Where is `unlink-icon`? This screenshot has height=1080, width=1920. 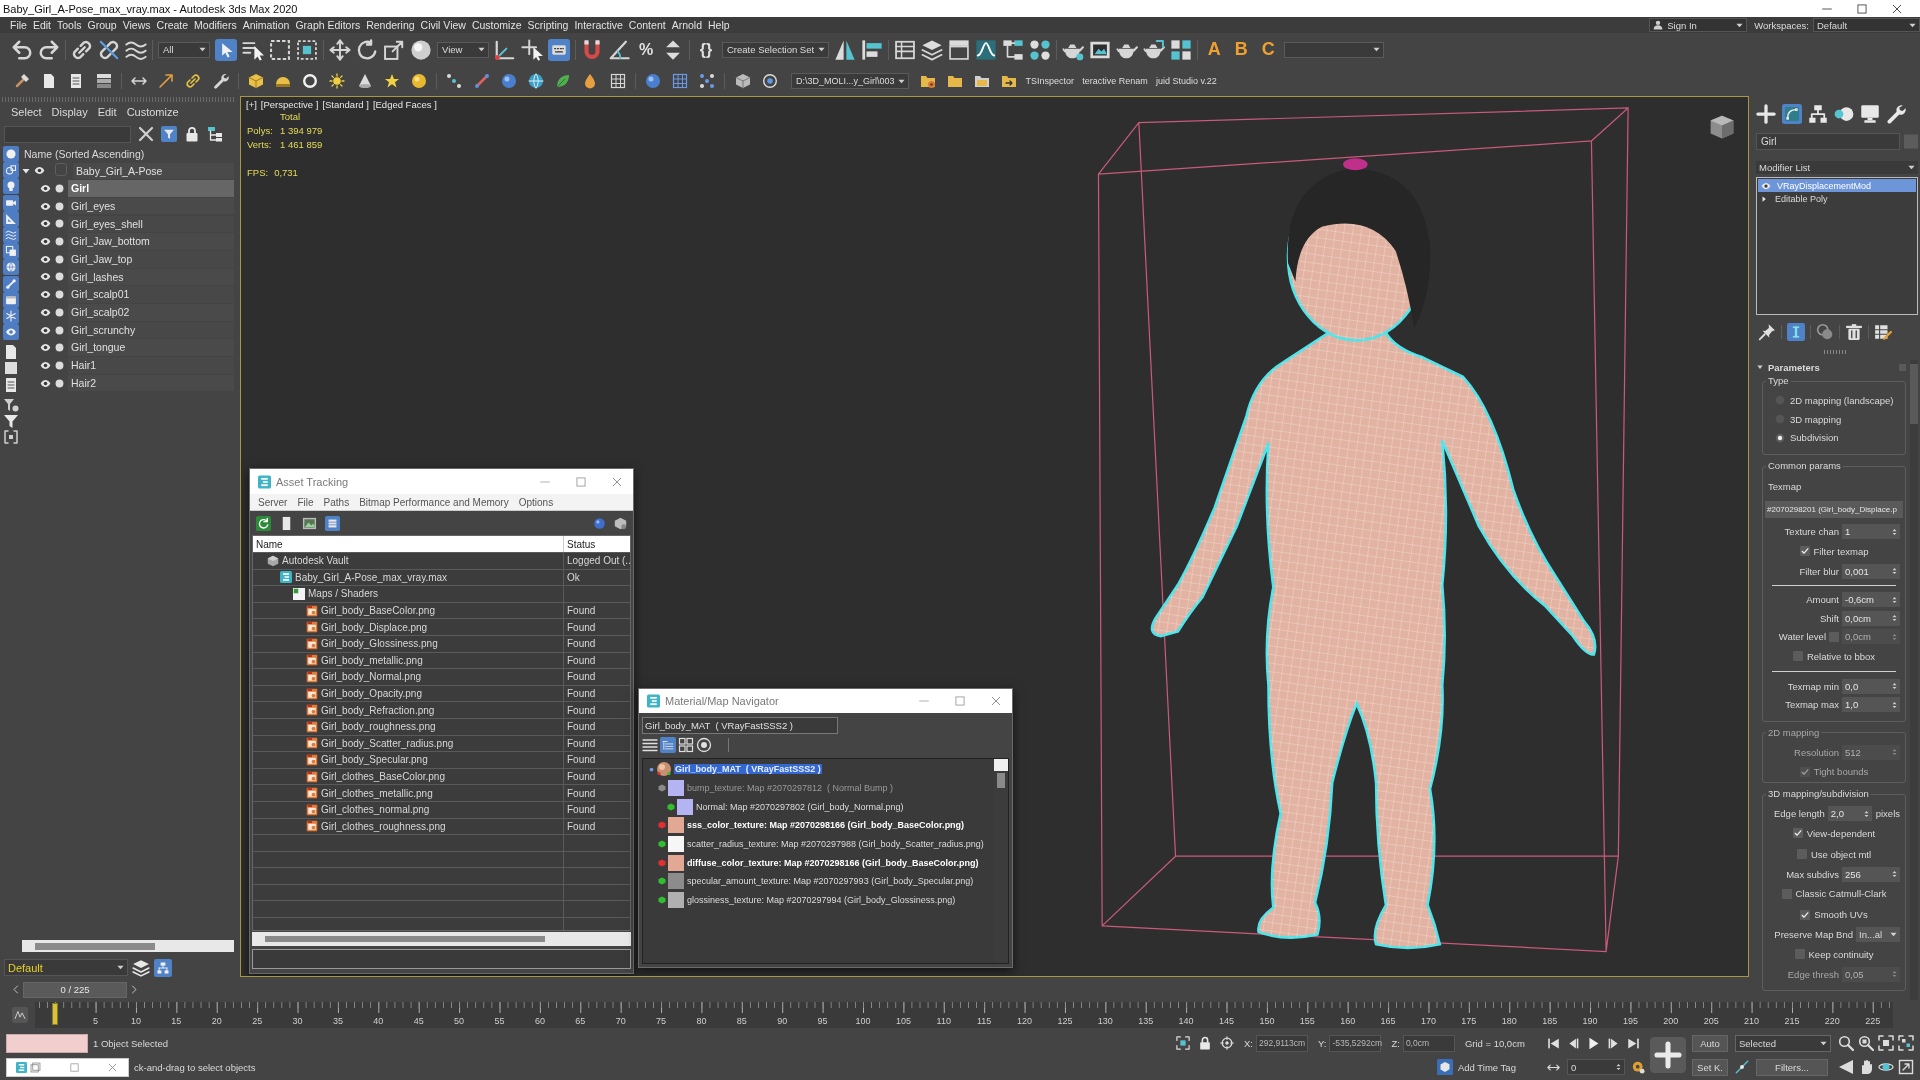
unlink-icon is located at coordinates (109, 49).